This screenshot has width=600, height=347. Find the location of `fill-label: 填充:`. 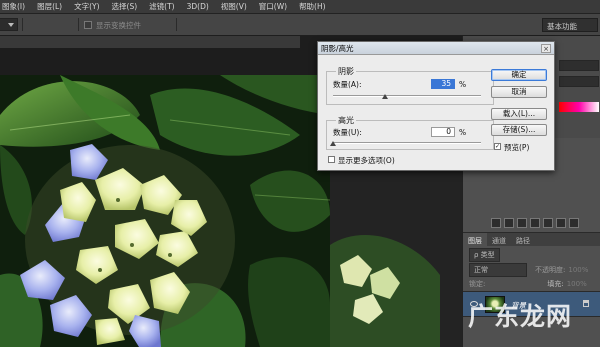

fill-label: 填充: is located at coordinates (555, 283).